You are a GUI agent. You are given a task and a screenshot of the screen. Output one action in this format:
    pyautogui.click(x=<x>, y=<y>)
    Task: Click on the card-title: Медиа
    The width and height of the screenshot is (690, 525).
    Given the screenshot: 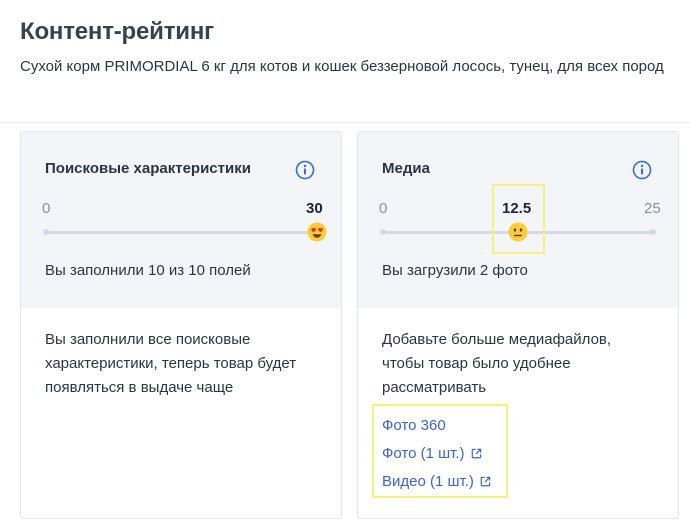 What is the action you would take?
    pyautogui.click(x=406, y=168)
    